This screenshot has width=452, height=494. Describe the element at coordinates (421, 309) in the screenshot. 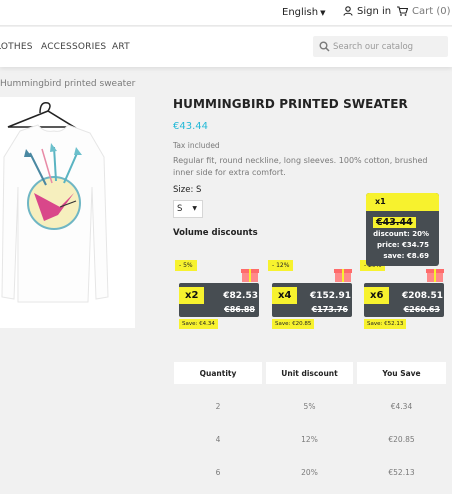

I see `original-price: €260.63` at that location.